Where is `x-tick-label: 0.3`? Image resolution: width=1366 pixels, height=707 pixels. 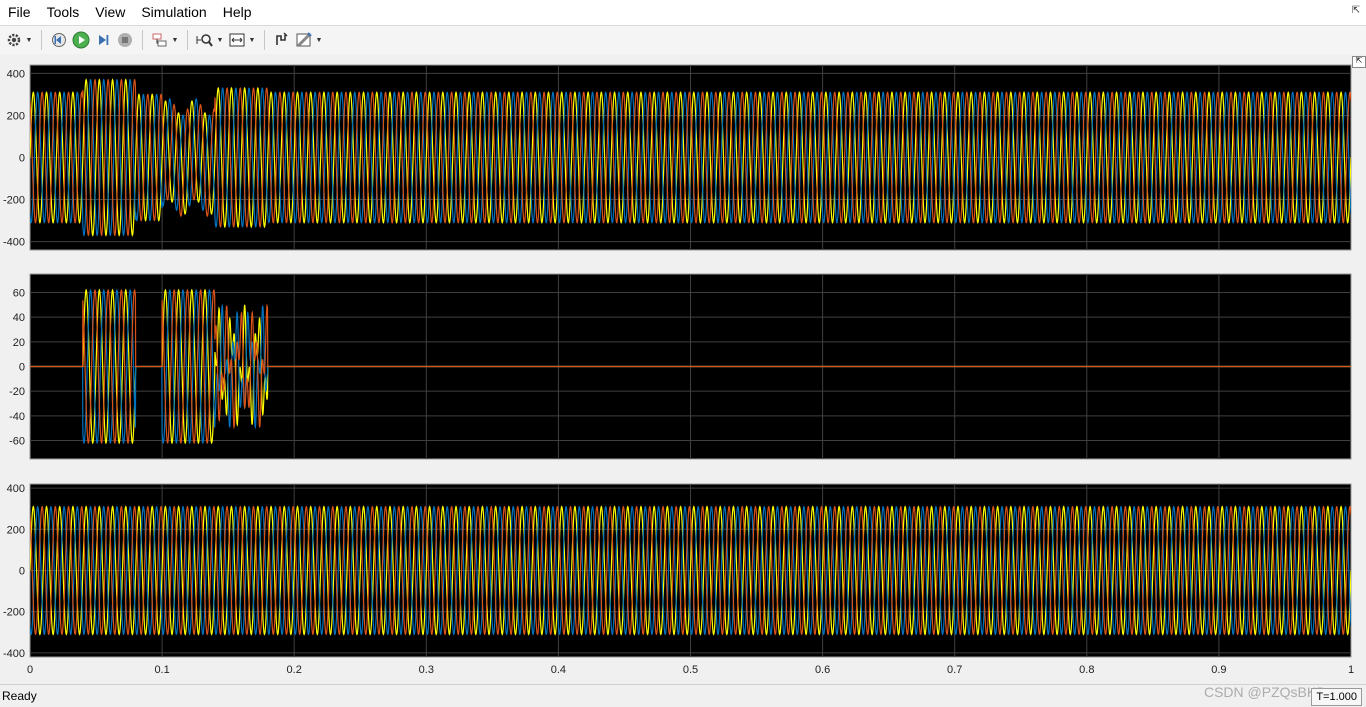 x-tick-label: 0.3 is located at coordinates (426, 670).